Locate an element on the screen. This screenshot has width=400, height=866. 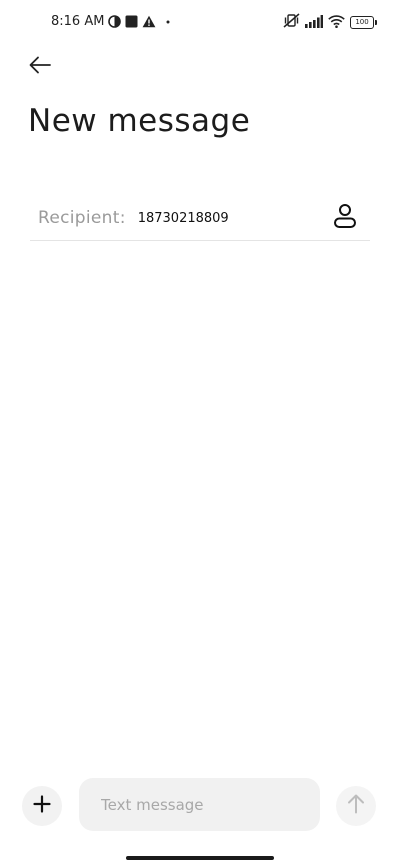
warning-icon is located at coordinates (149, 21).